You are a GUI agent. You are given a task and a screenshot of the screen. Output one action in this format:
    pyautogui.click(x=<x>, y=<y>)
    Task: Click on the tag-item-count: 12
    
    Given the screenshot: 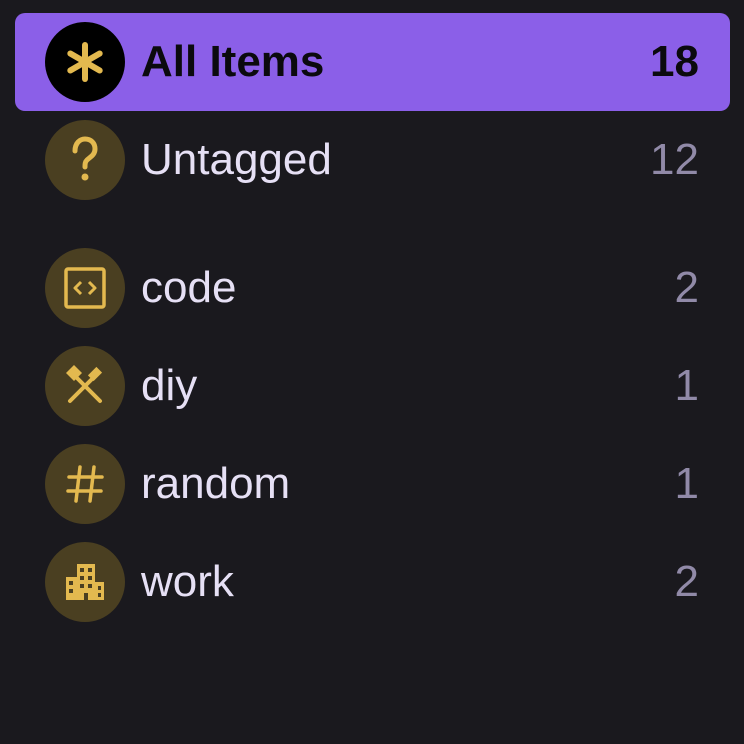 What is the action you would take?
    pyautogui.click(x=674, y=159)
    